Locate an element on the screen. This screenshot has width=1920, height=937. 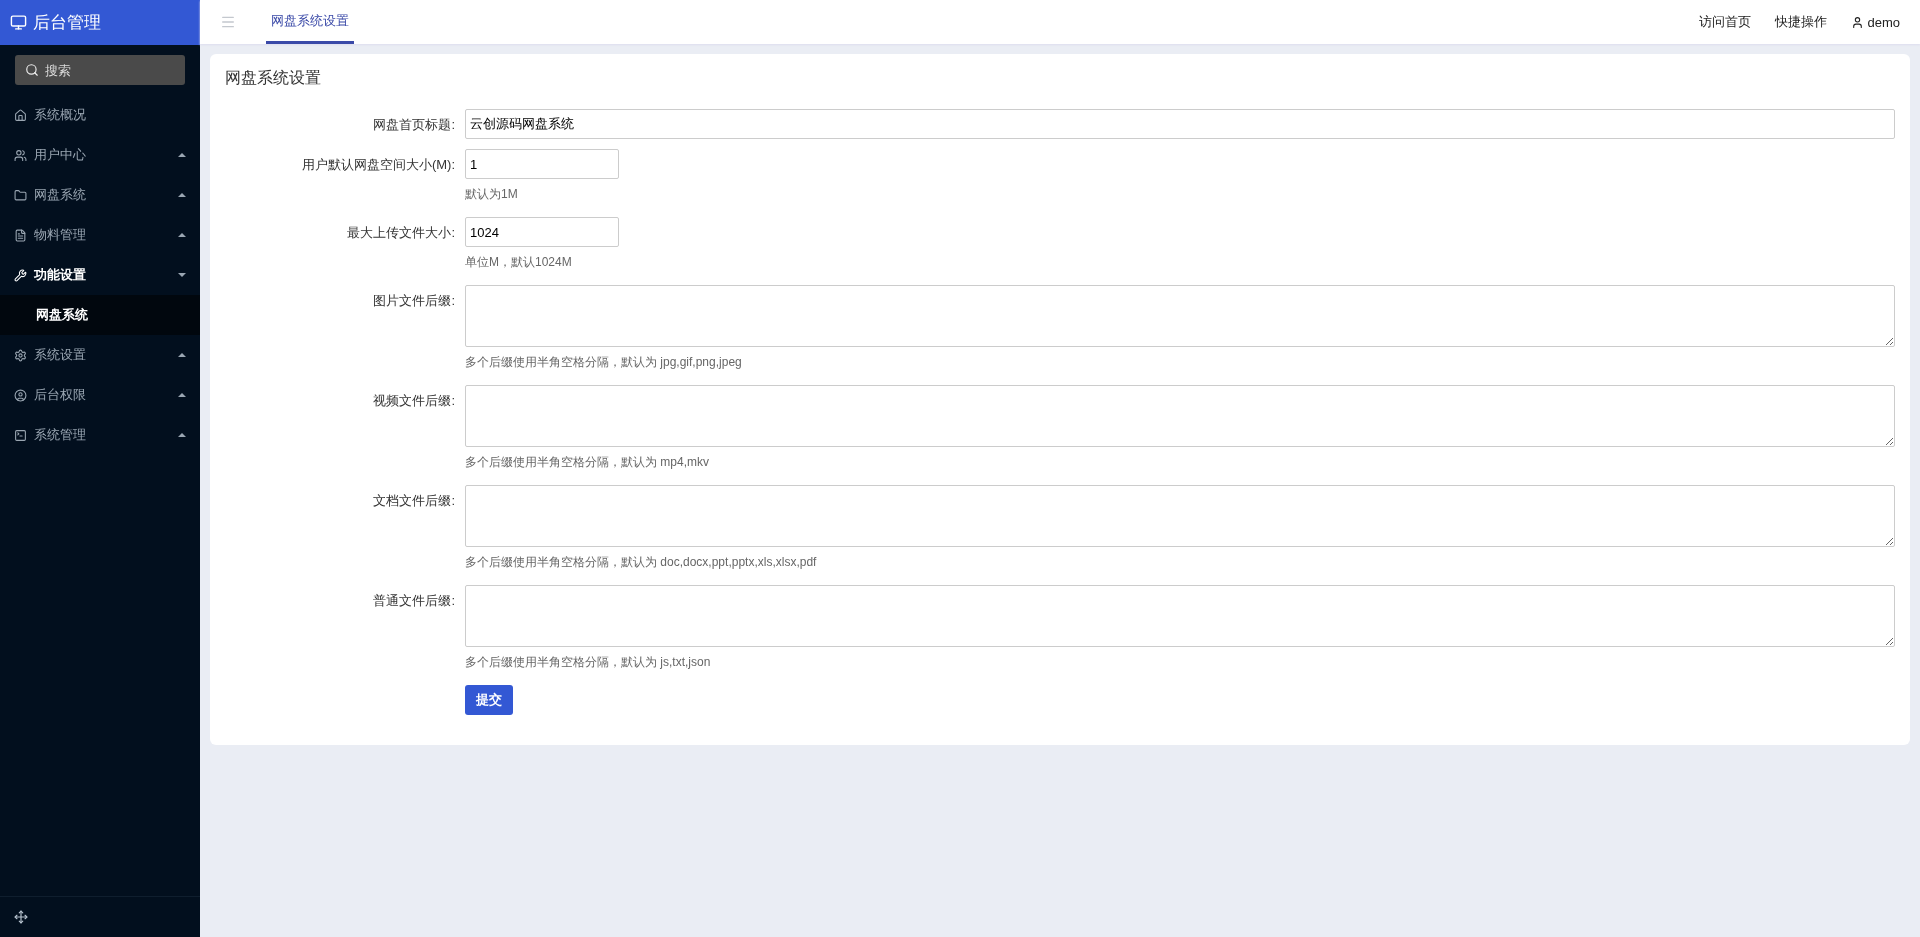
menu-item: 系统设置 is located at coordinates (100, 355).